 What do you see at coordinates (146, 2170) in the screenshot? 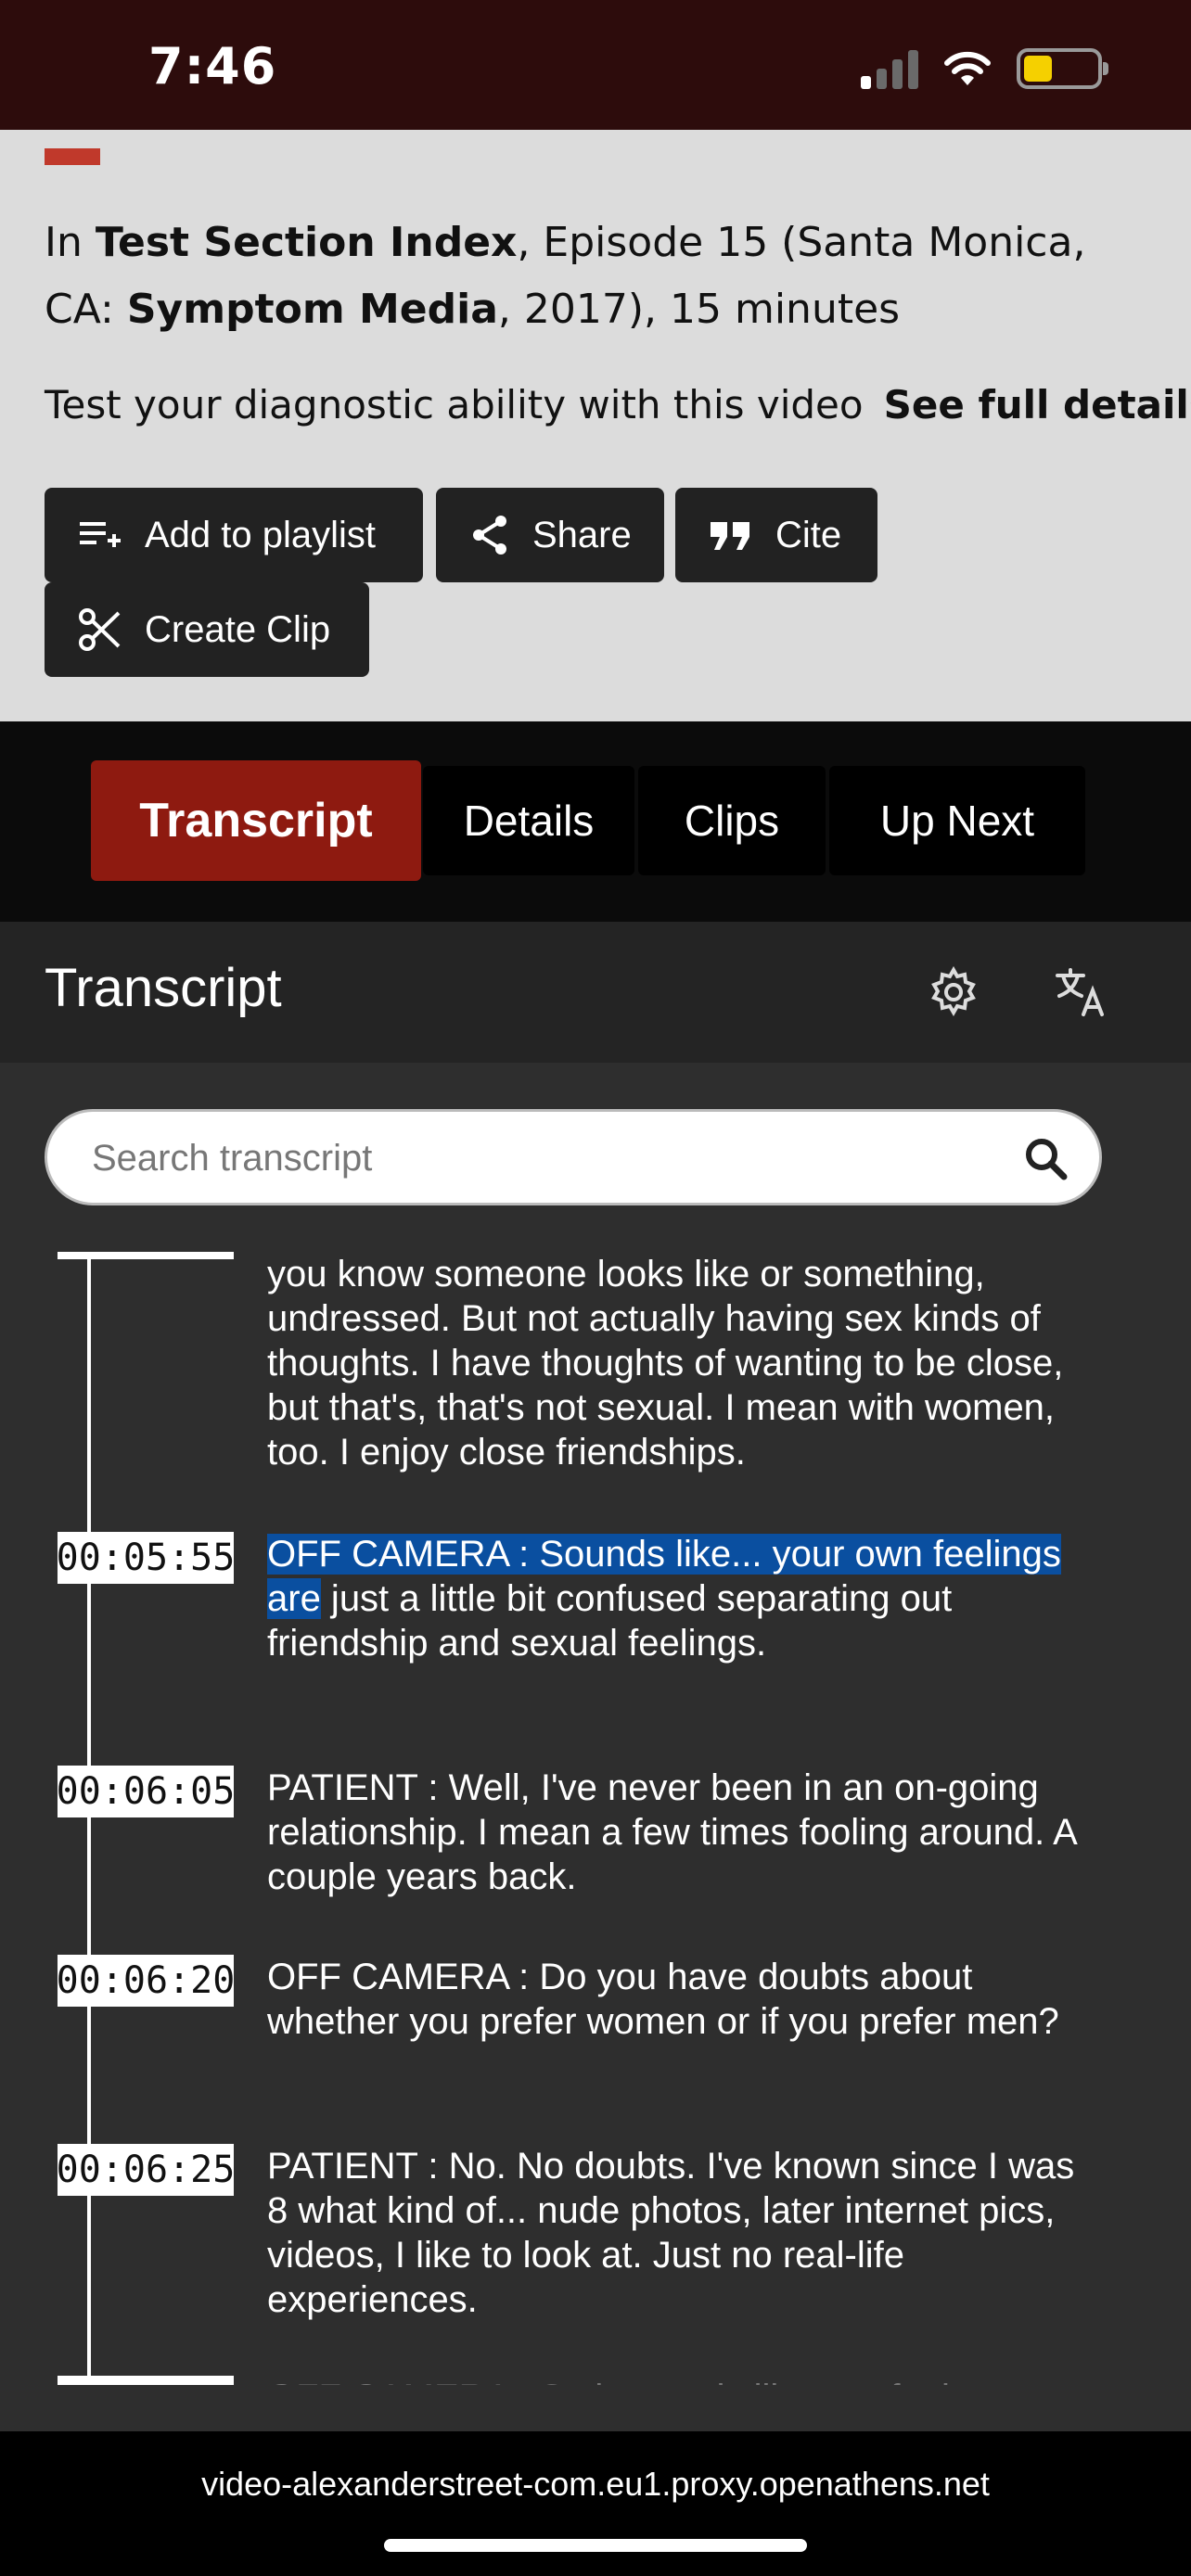
I see `timestamp-button: 00:06:25` at bounding box center [146, 2170].